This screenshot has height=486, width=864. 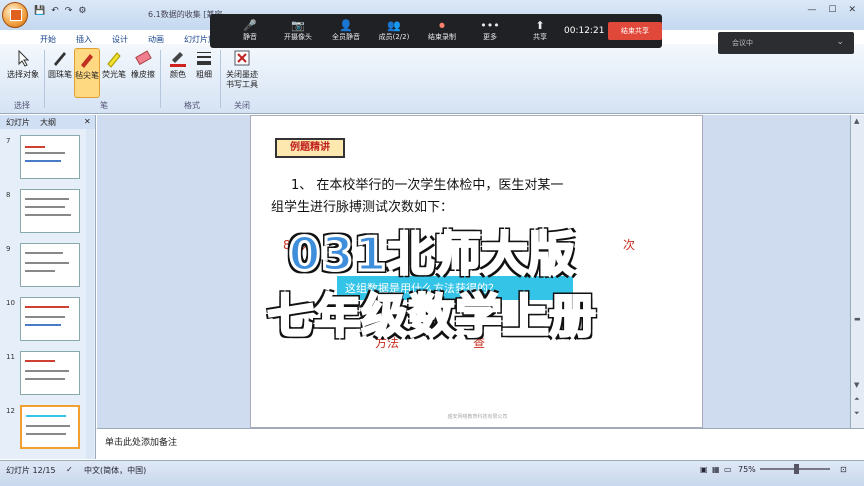 I want to click on more-button: ••• 更多, so click(x=490, y=30).